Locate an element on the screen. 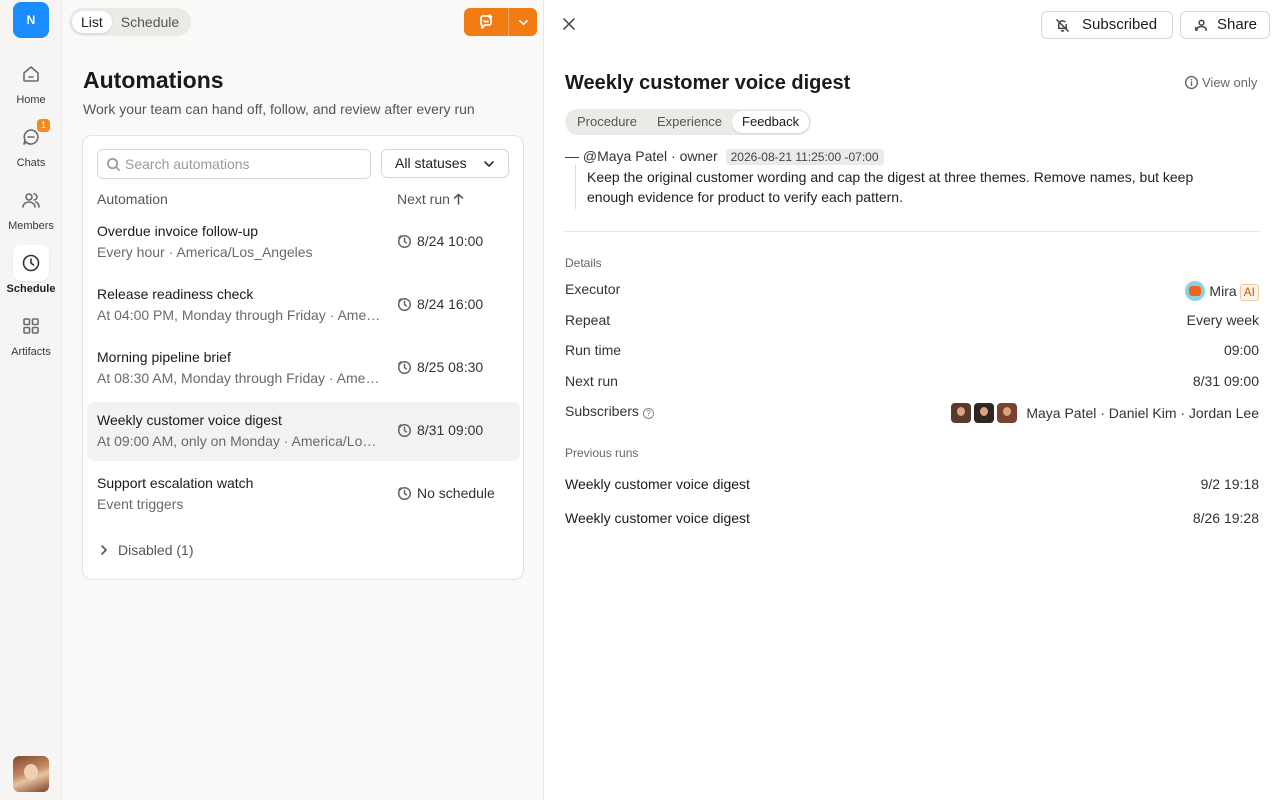  new-automation-dropdown is located at coordinates (523, 22).